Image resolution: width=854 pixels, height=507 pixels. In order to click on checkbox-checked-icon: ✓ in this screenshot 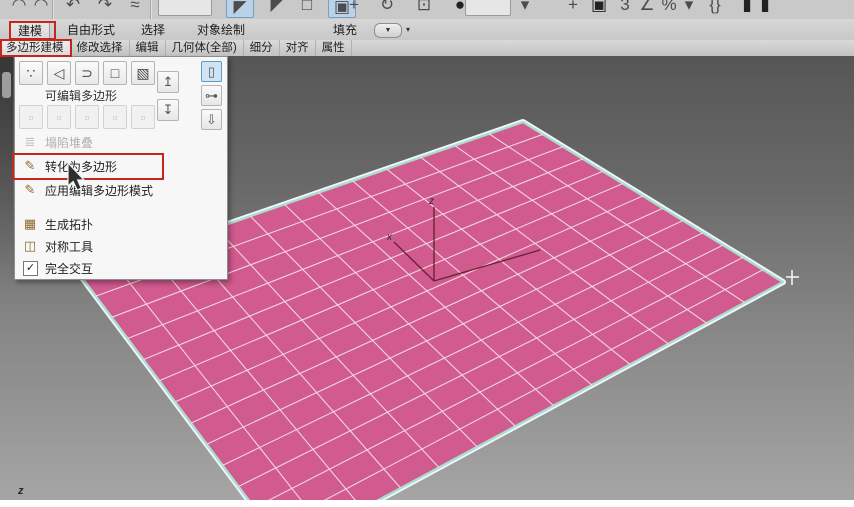, I will do `click(30, 268)`.